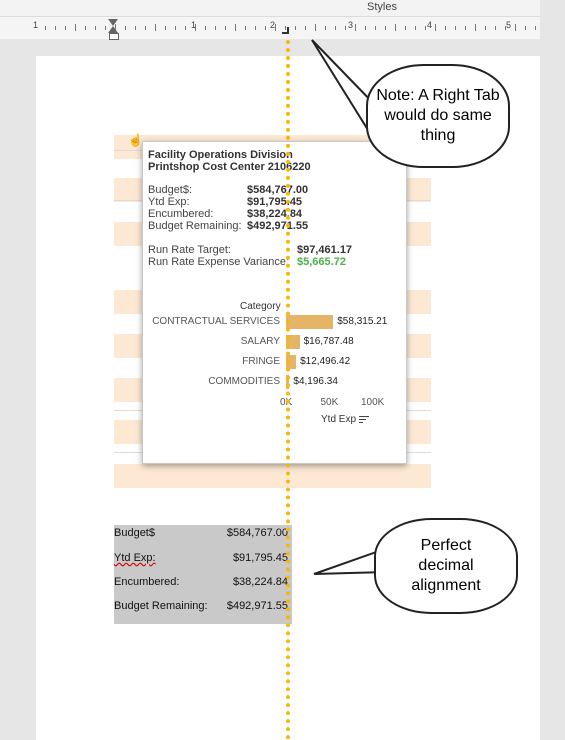  I want to click on callout-right-tab-note: Note: A Right Tab would do same thing, so click(438, 116).